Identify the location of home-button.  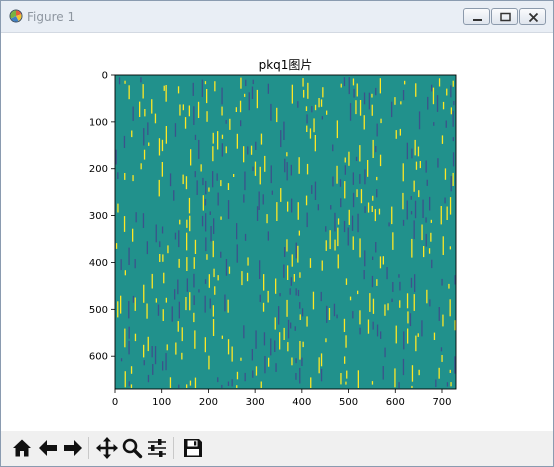
(22, 448).